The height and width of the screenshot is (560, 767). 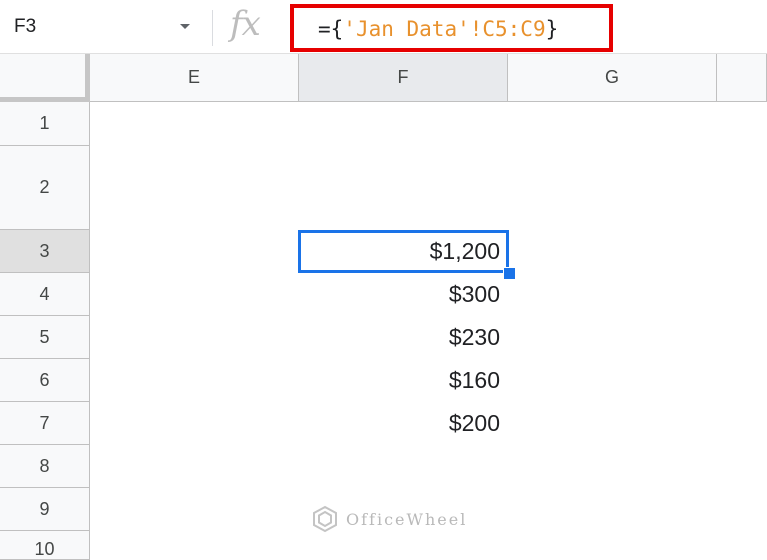 What do you see at coordinates (637, 509) in the screenshot?
I see `cell-g9` at bounding box center [637, 509].